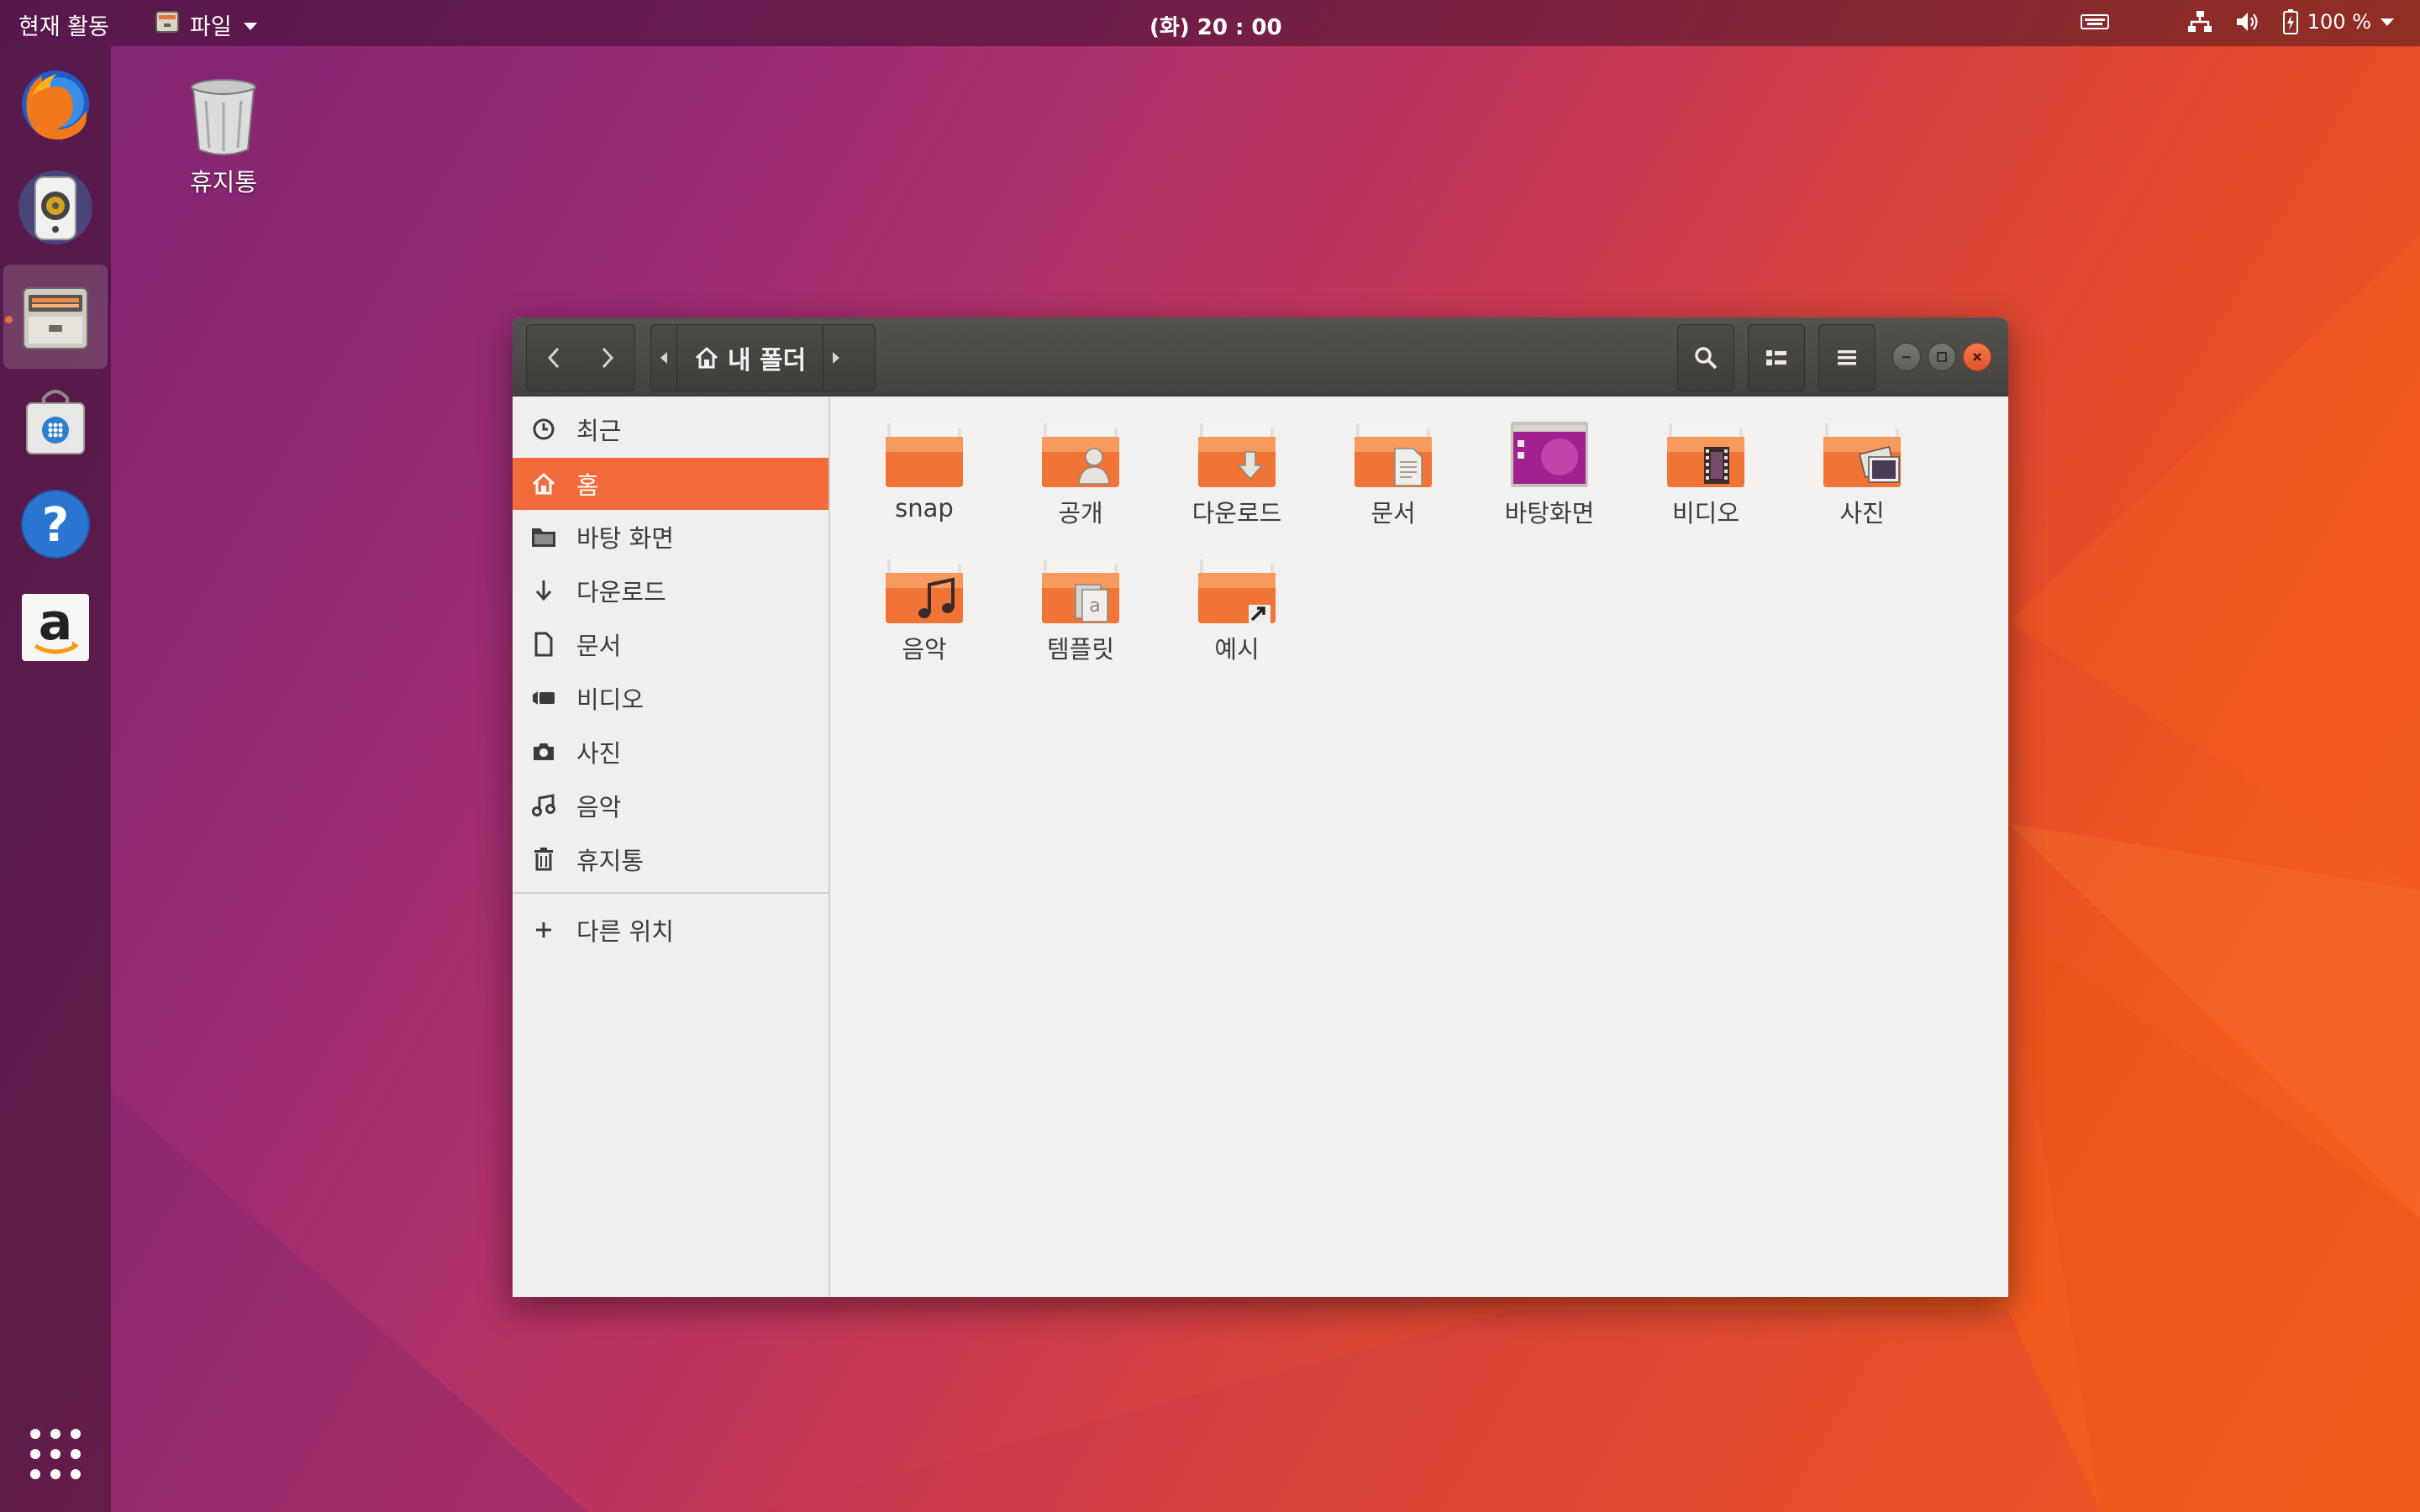  Describe the element at coordinates (1237, 591) in the screenshot. I see `folder-link-icon` at that location.